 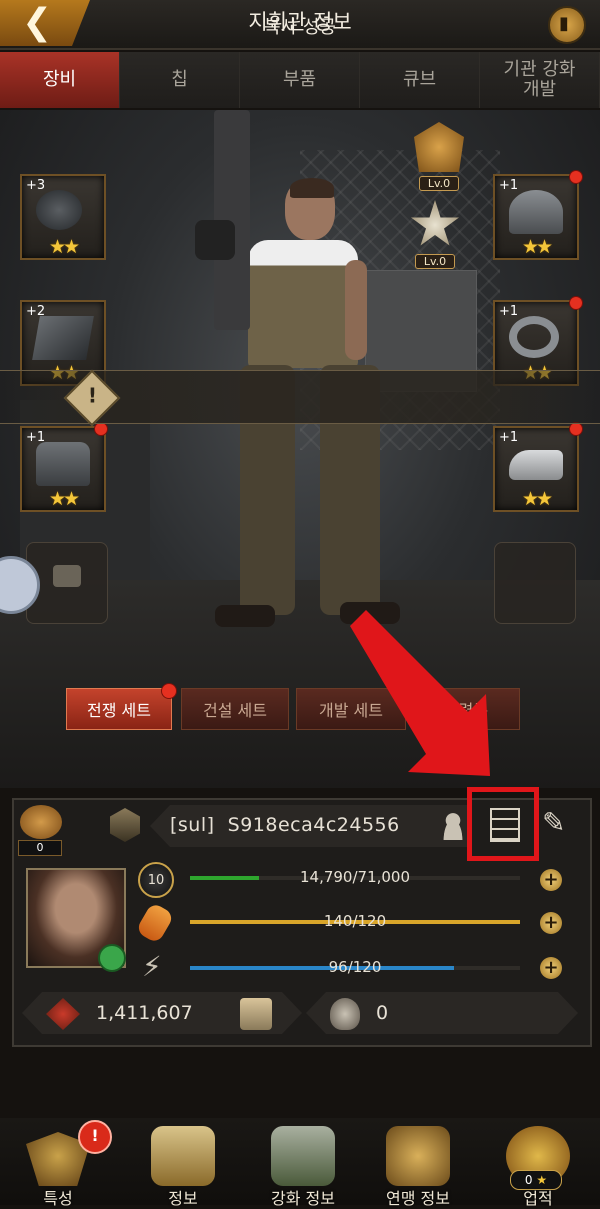 What do you see at coordinates (551, 923) in the screenshot?
I see `add-stamina-button: +` at bounding box center [551, 923].